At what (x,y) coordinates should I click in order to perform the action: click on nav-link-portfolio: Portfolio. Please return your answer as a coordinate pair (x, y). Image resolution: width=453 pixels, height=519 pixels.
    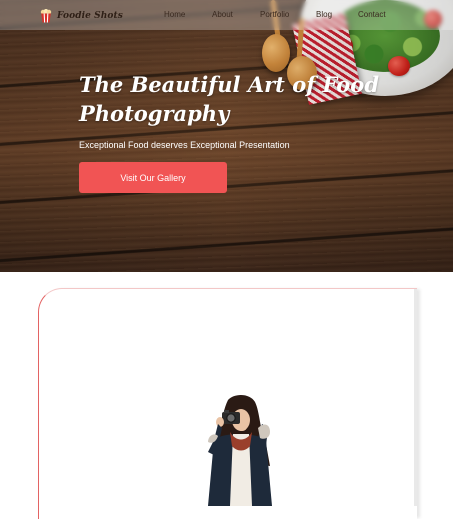
    Looking at the image, I should click on (274, 14).